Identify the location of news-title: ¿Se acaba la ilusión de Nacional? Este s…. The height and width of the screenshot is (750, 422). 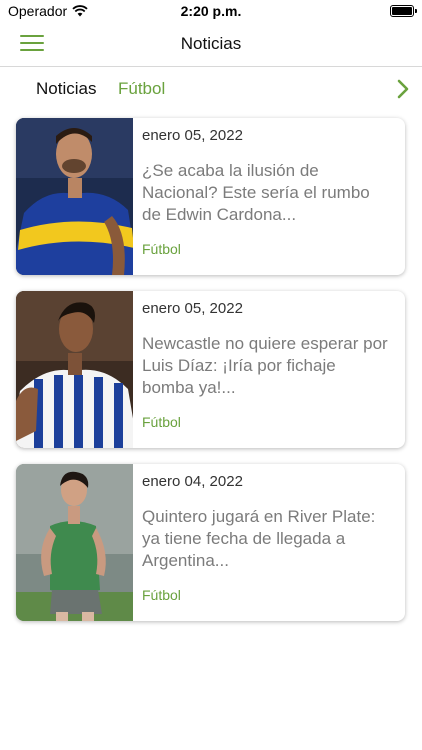
(267, 193).